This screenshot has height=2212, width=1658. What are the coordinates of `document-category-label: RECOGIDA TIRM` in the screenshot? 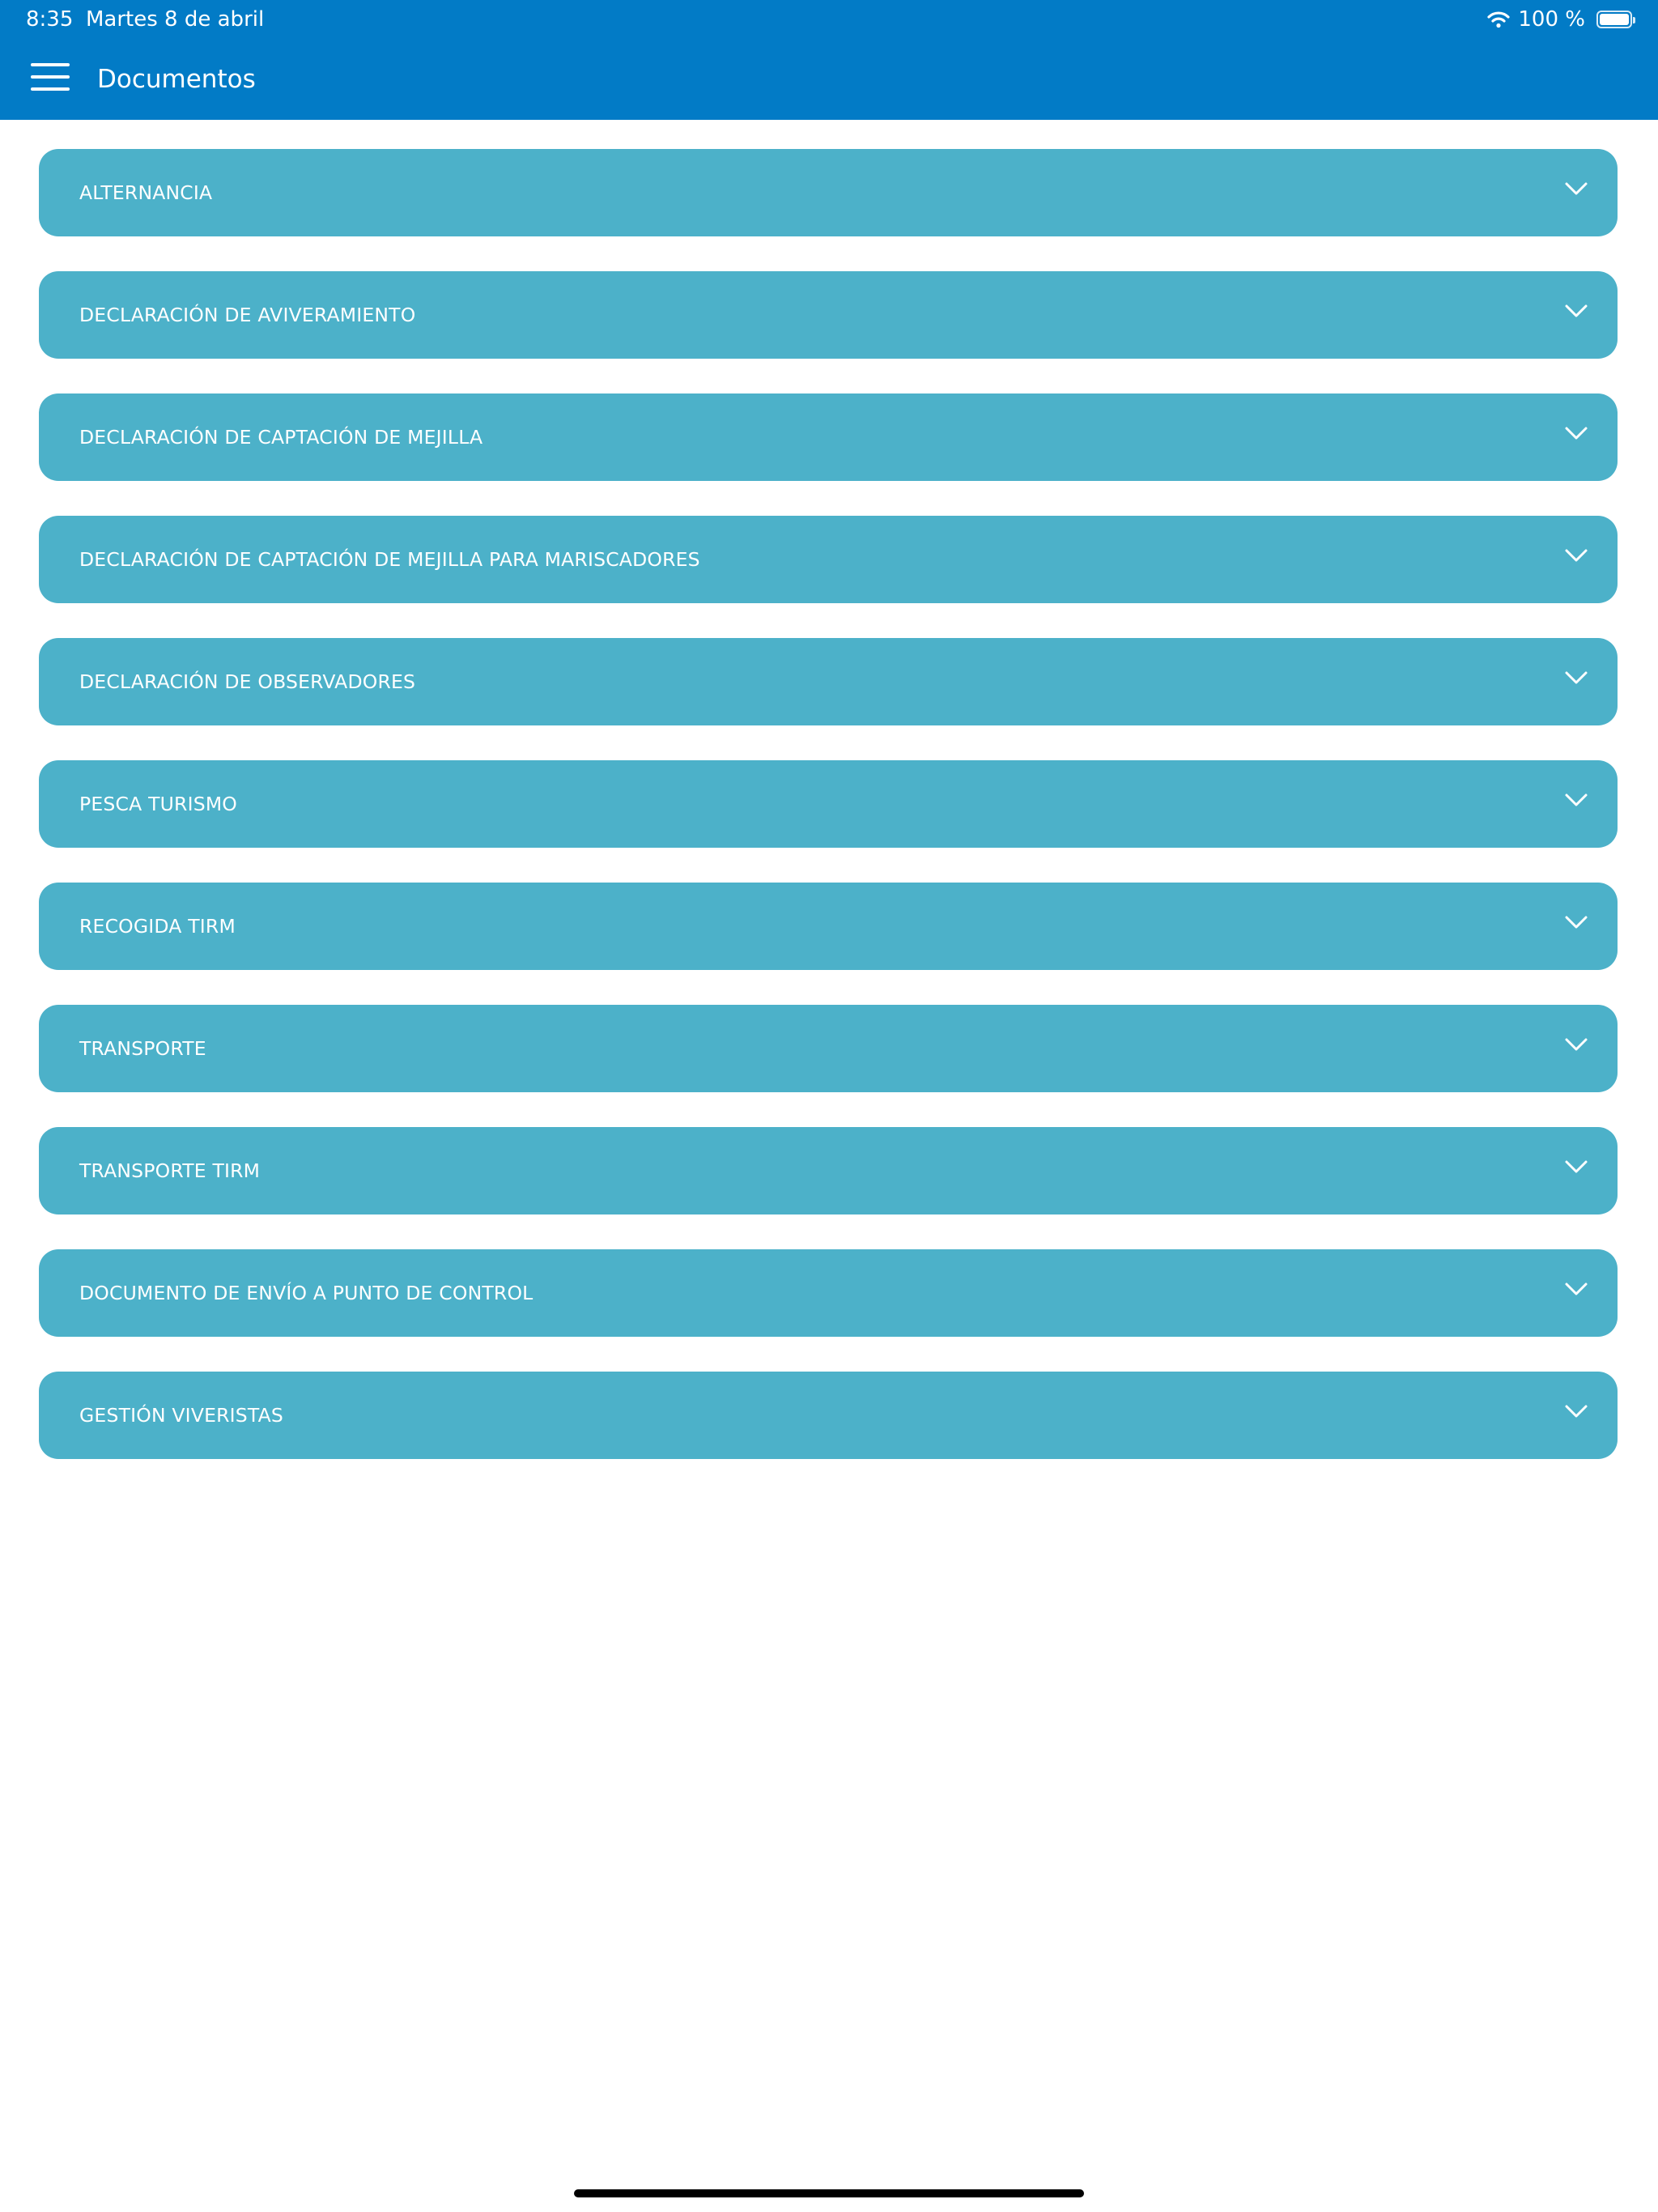 It's located at (157, 927).